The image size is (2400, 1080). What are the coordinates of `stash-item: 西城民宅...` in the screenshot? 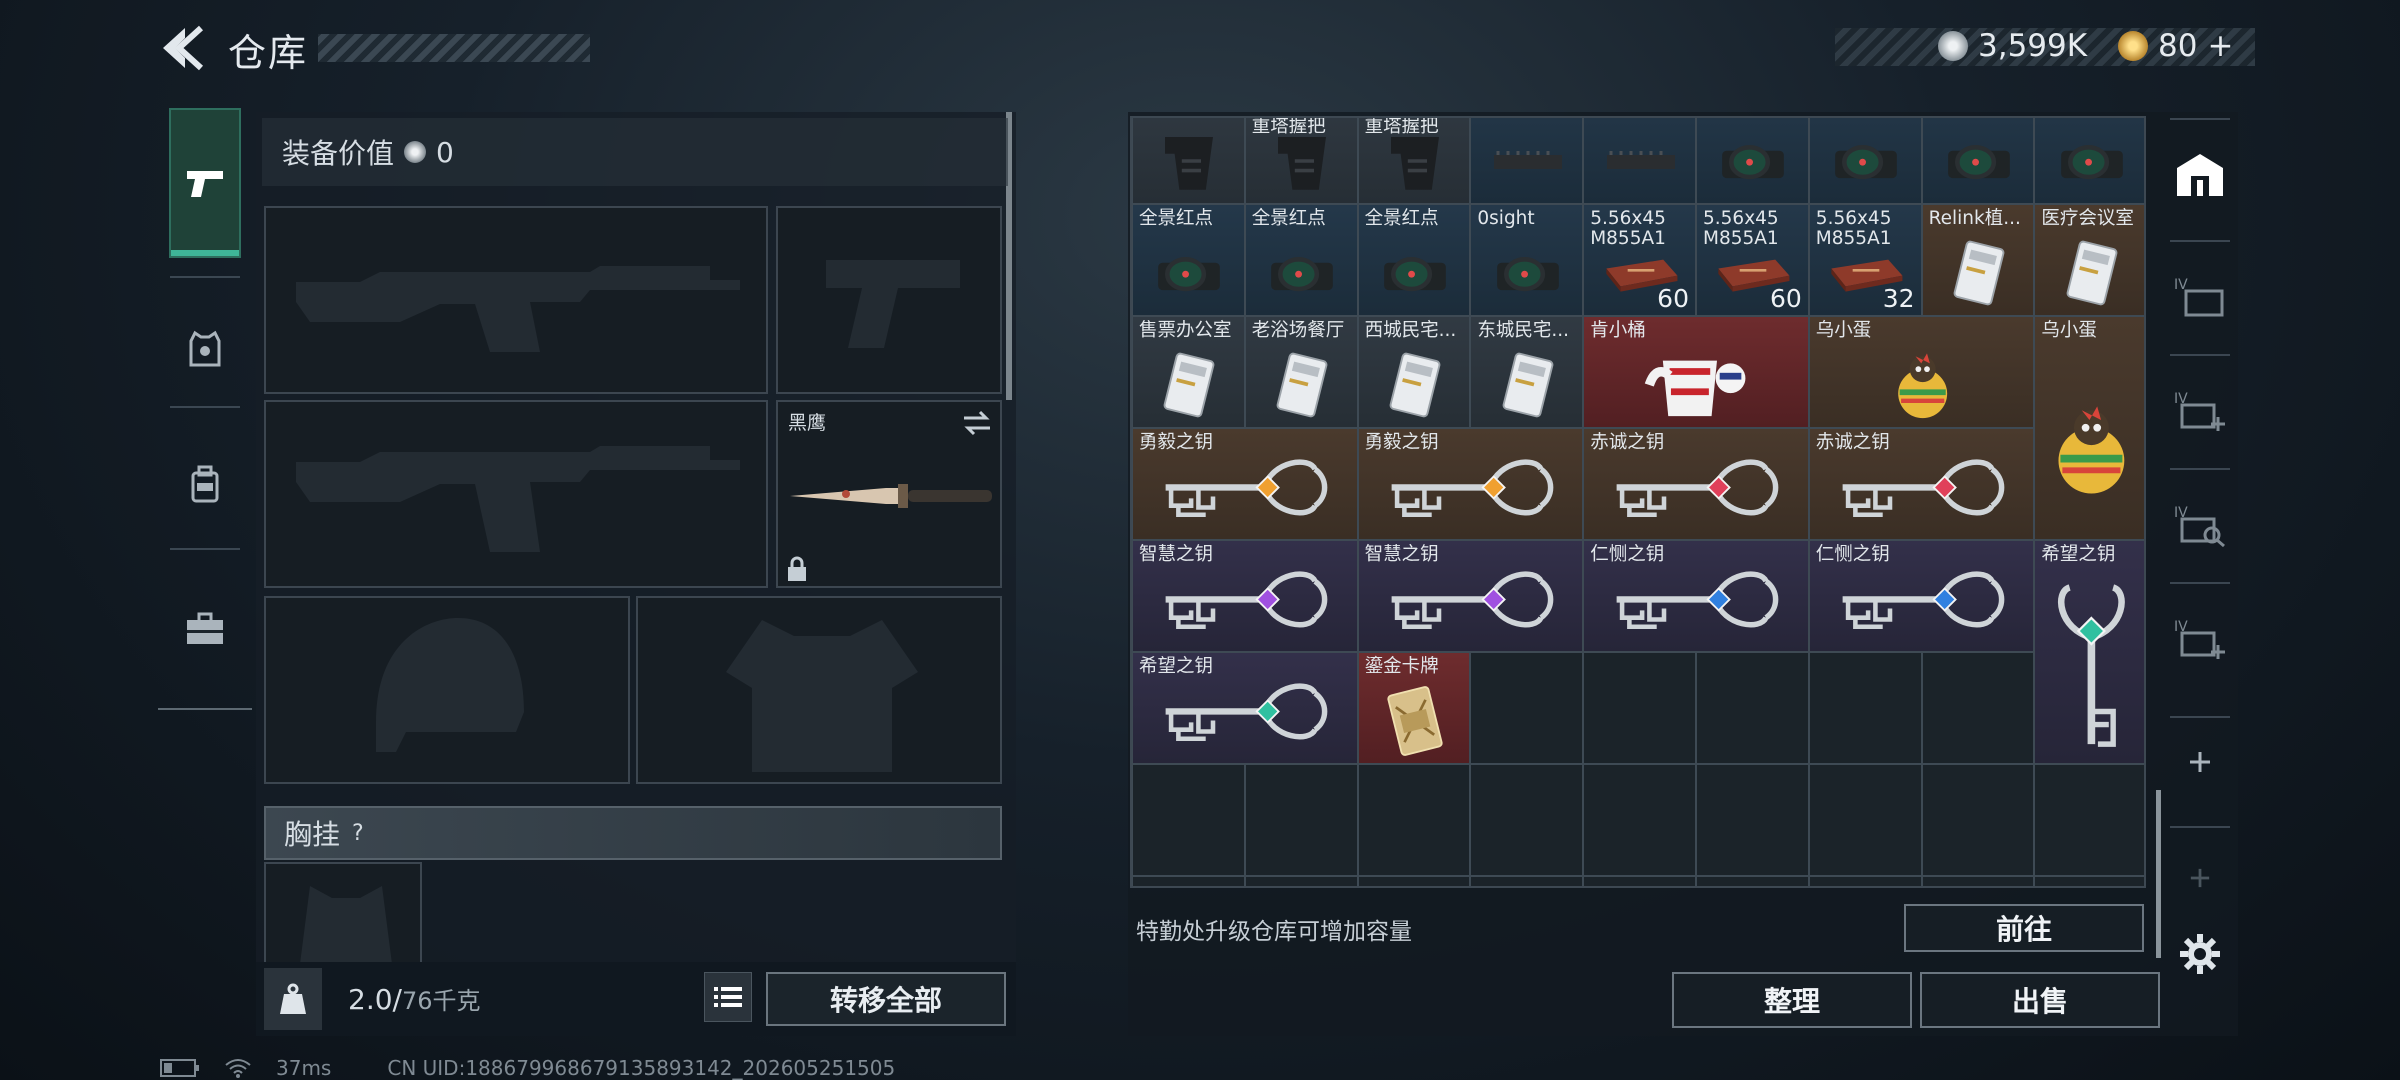 It's located at (1414, 372).